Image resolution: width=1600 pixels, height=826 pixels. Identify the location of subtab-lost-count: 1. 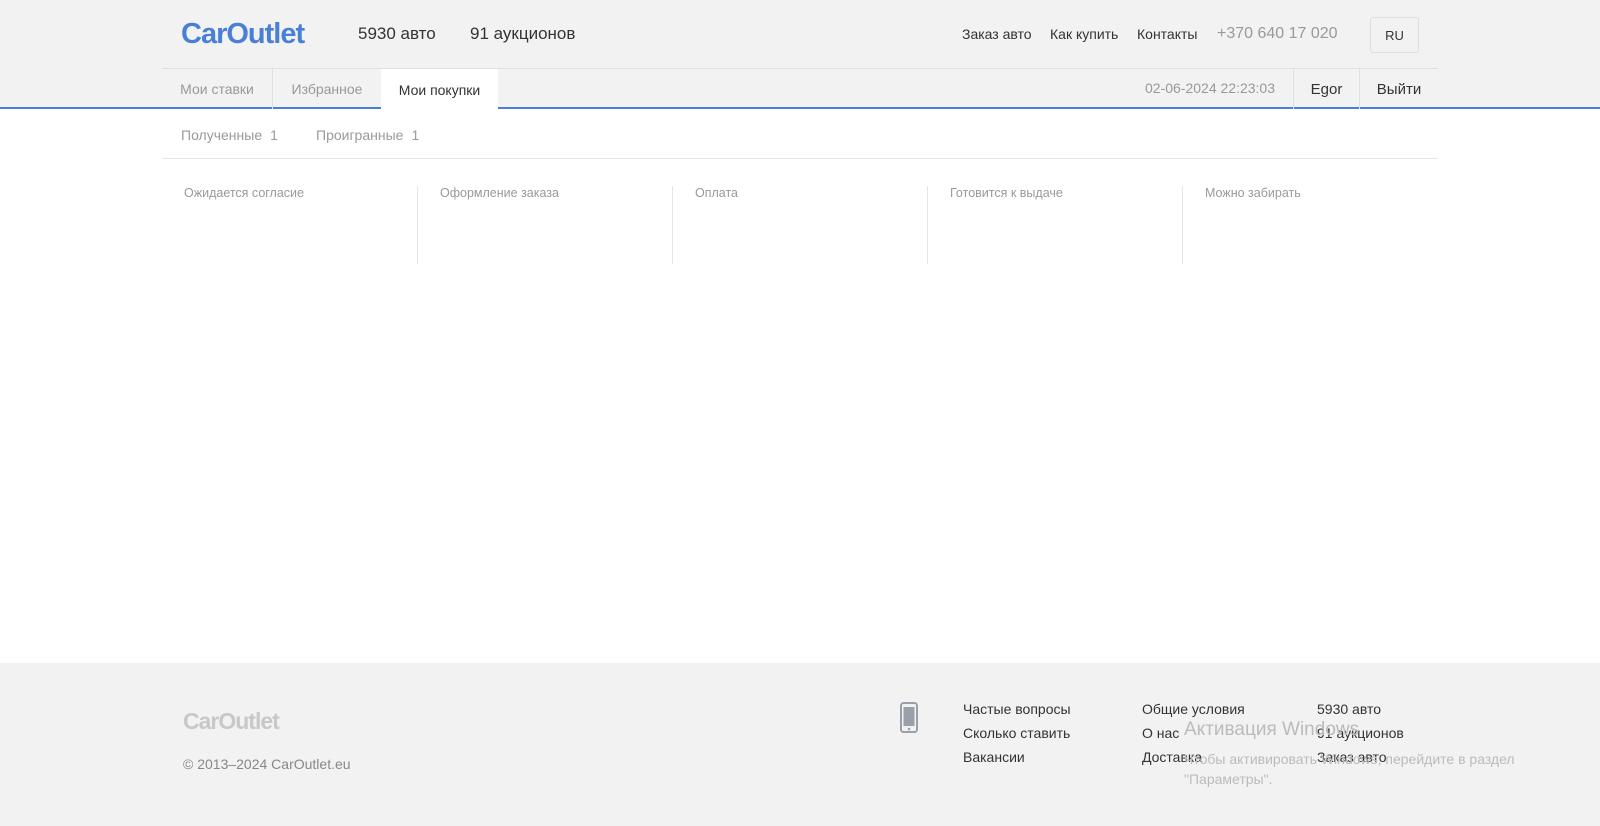
(415, 135).